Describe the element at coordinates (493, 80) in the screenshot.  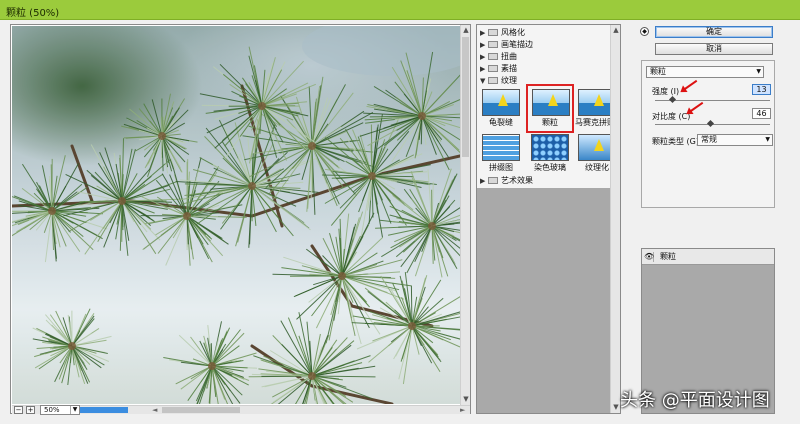
I see `folder-open-icon` at that location.